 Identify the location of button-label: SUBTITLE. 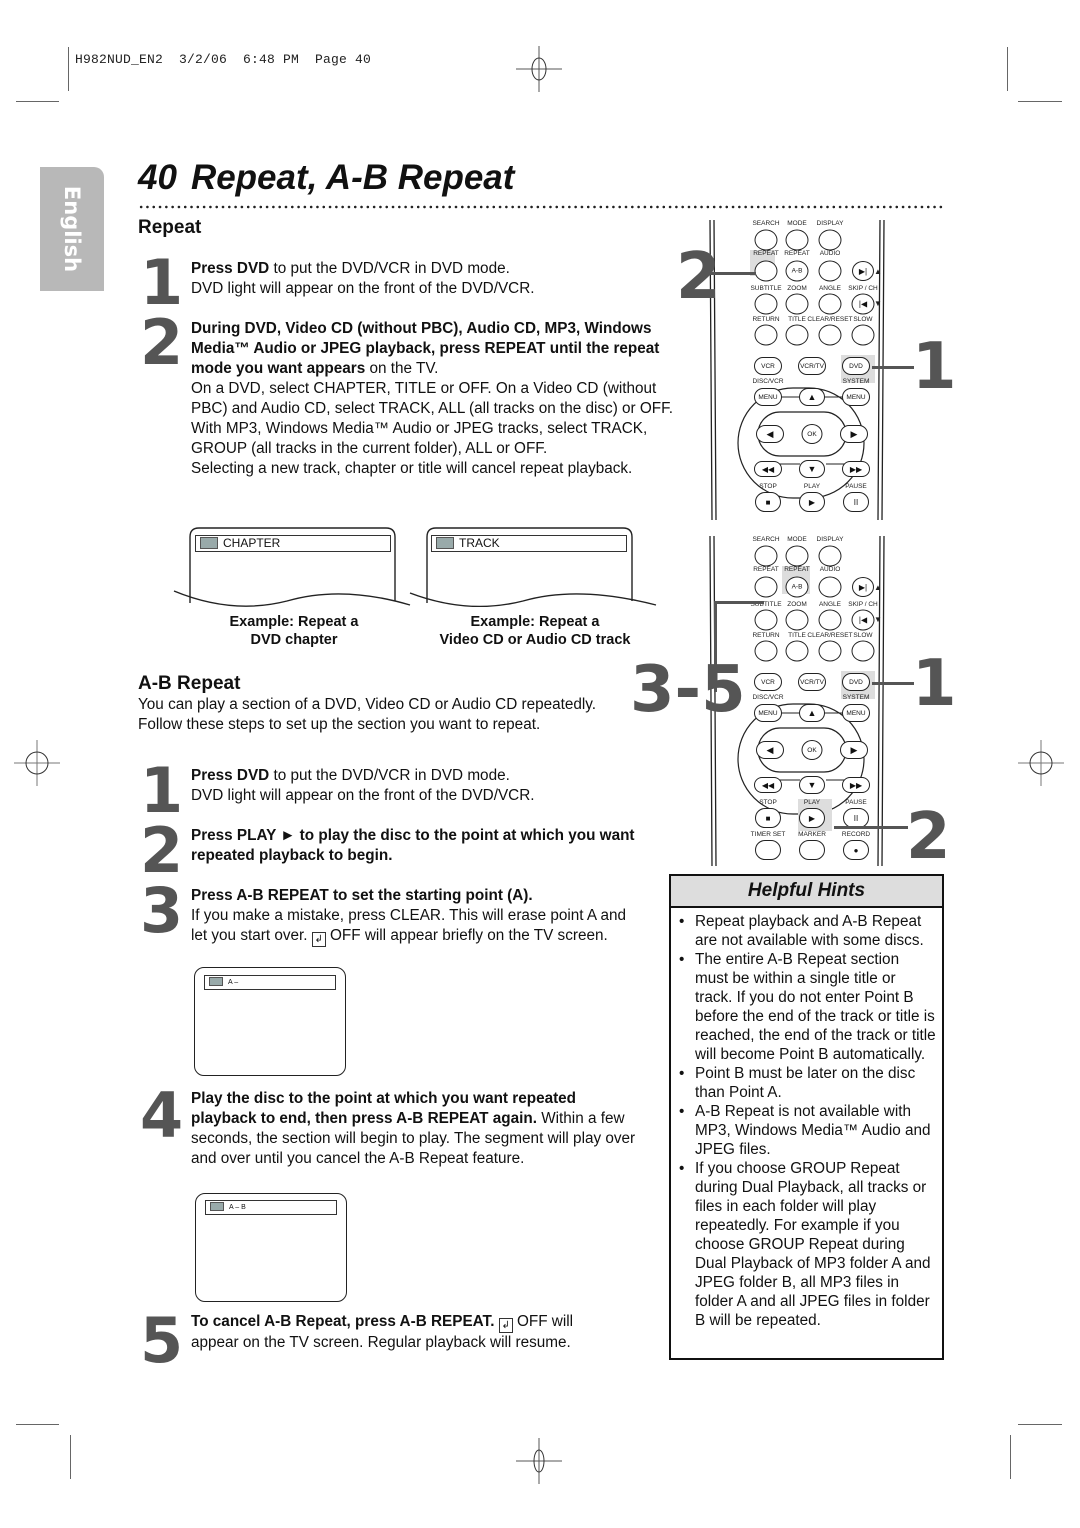
(766, 288).